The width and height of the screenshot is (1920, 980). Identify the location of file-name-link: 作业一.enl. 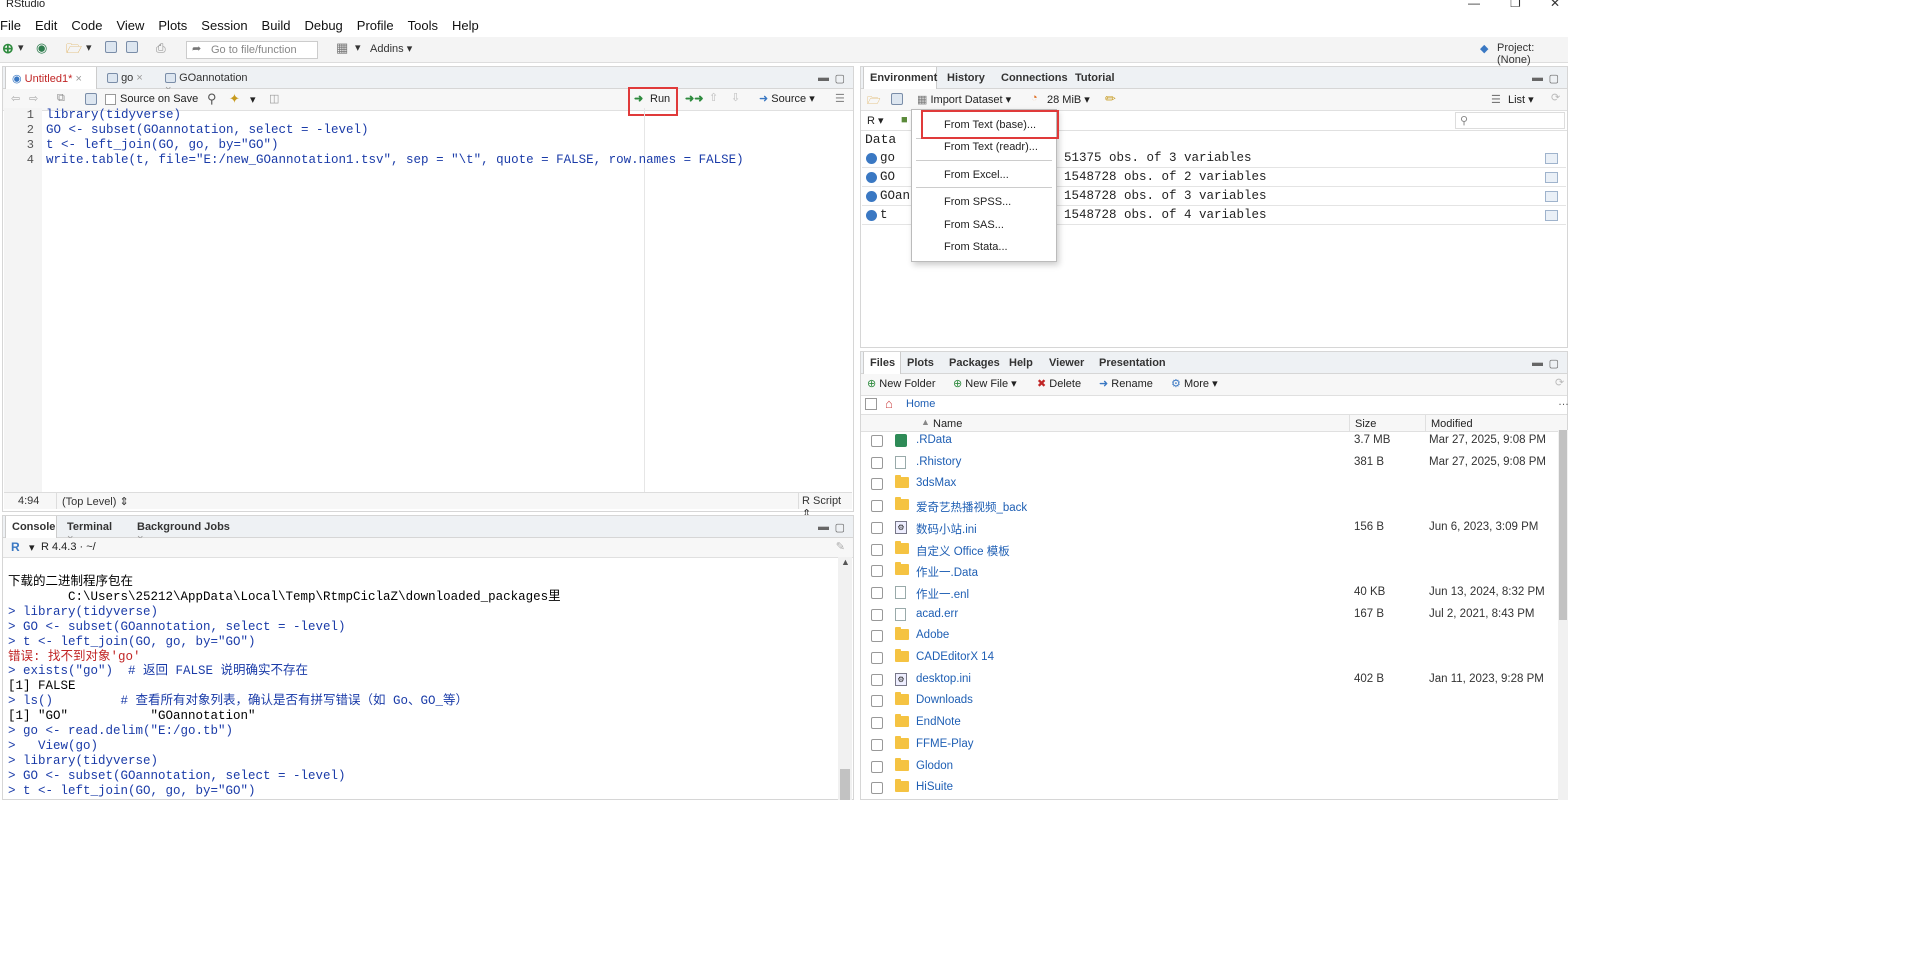
(942, 594).